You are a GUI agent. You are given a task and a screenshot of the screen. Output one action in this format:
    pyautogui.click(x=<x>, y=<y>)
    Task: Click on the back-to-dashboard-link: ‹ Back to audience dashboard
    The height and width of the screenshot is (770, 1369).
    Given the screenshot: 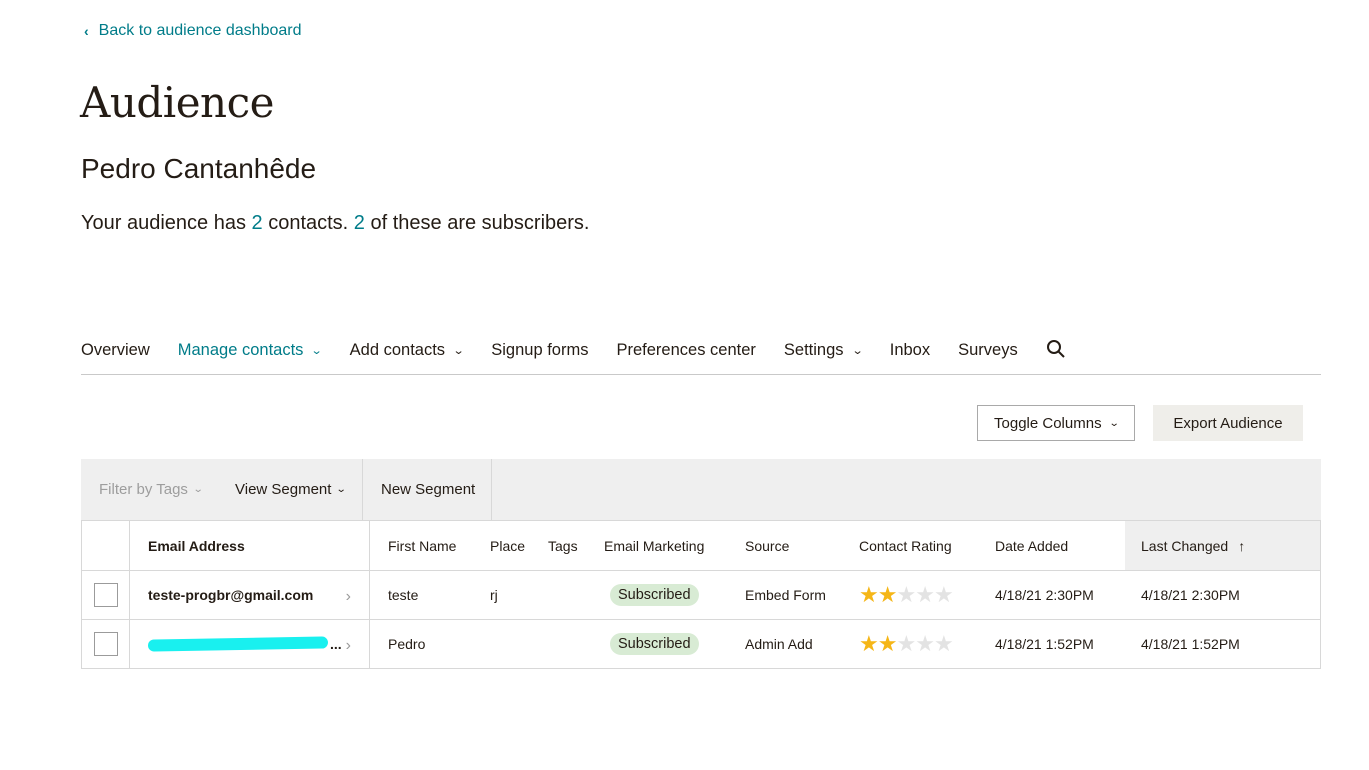 What is the action you would take?
    pyautogui.click(x=192, y=31)
    